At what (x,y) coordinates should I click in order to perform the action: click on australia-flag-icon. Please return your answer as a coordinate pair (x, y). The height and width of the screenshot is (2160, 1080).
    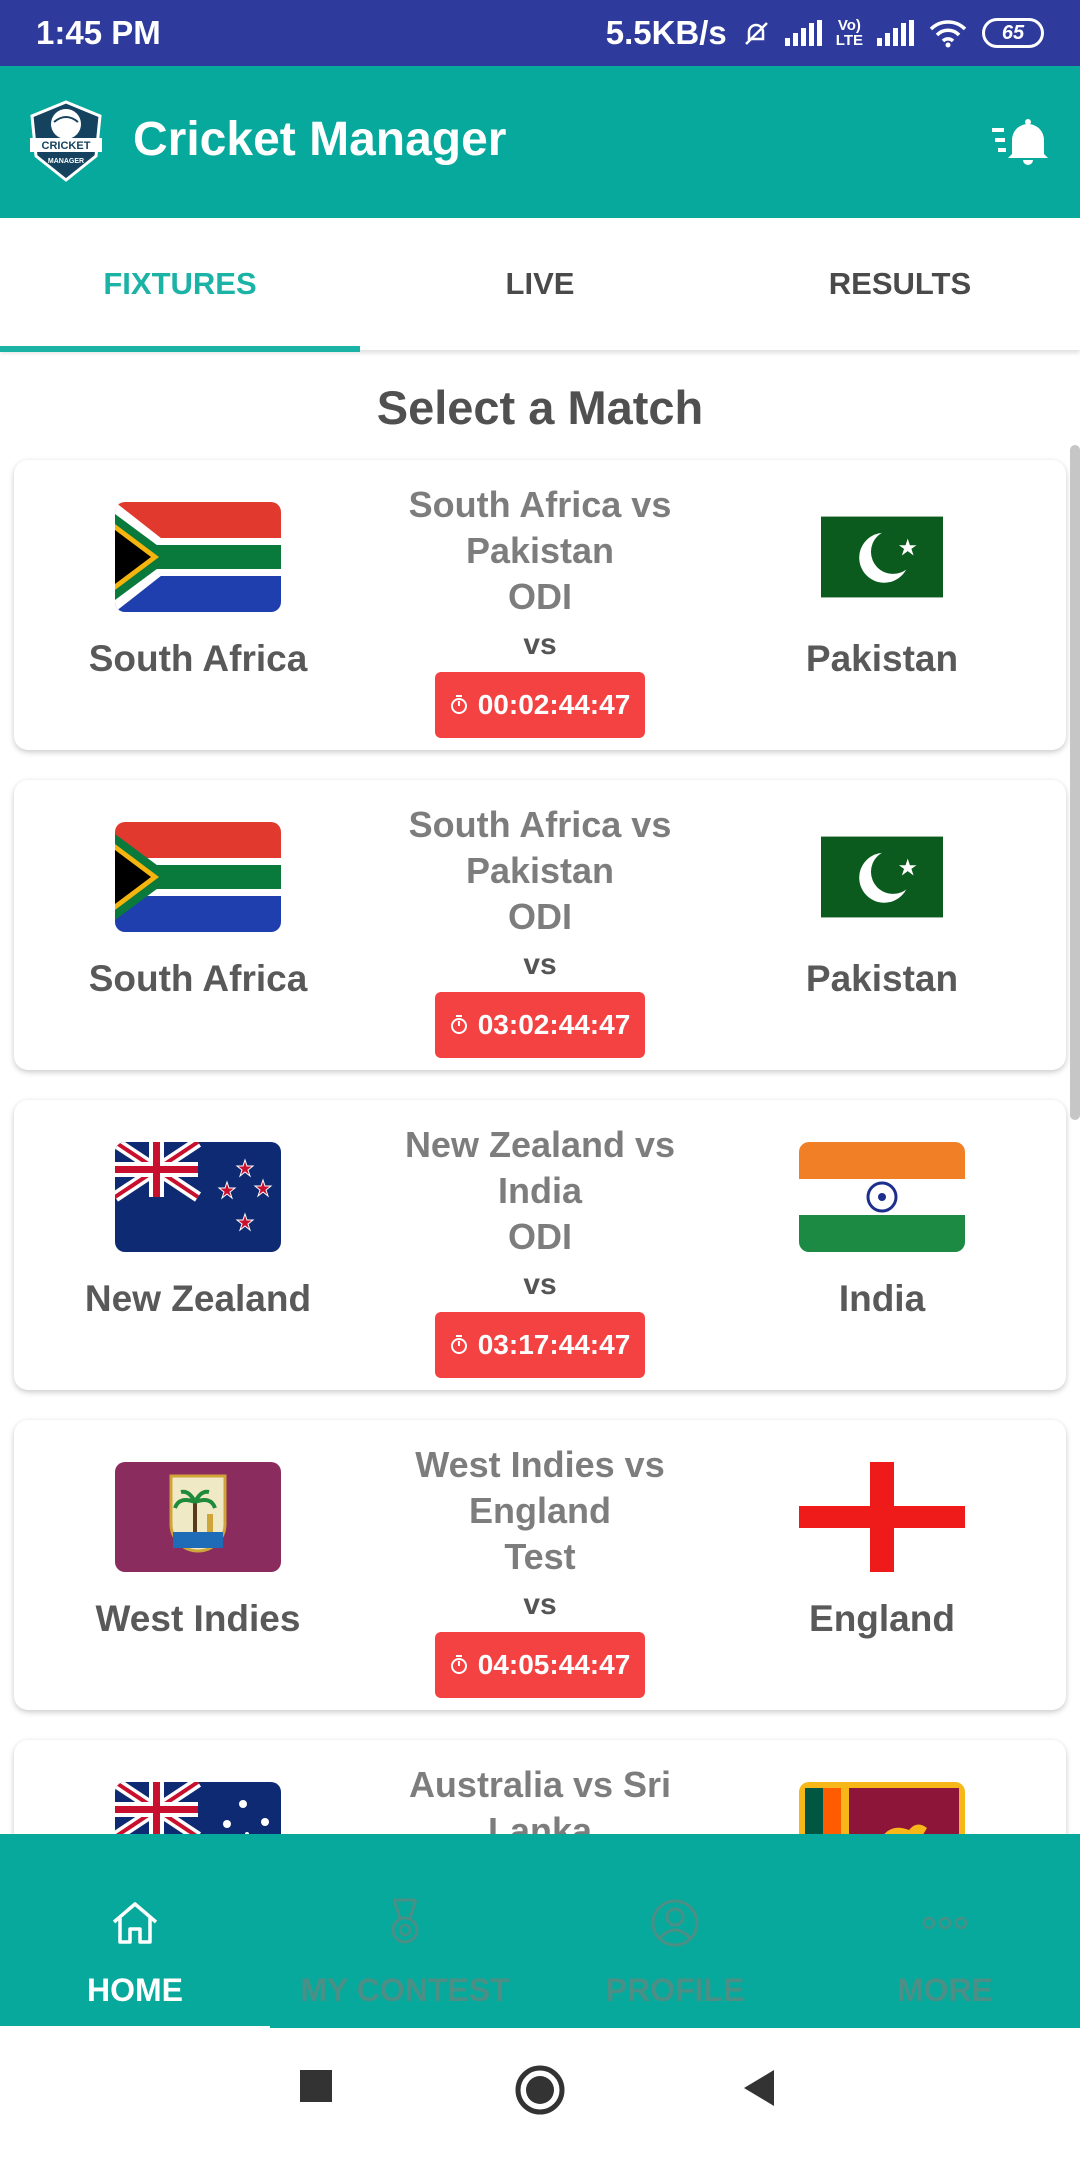
    Looking at the image, I should click on (198, 1808).